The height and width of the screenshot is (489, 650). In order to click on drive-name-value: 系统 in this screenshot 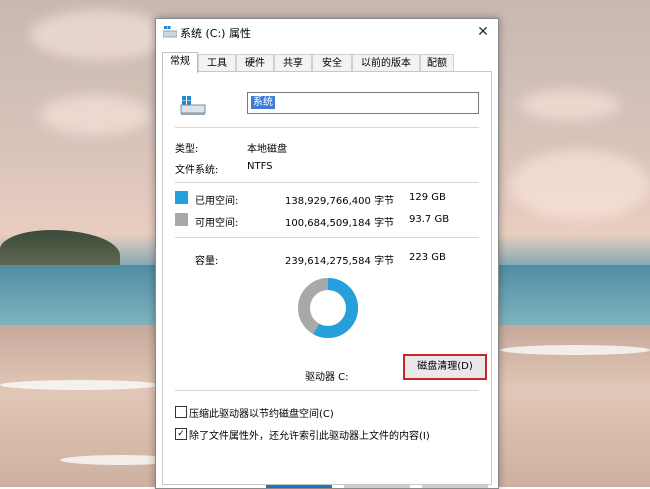, I will do `click(263, 102)`.